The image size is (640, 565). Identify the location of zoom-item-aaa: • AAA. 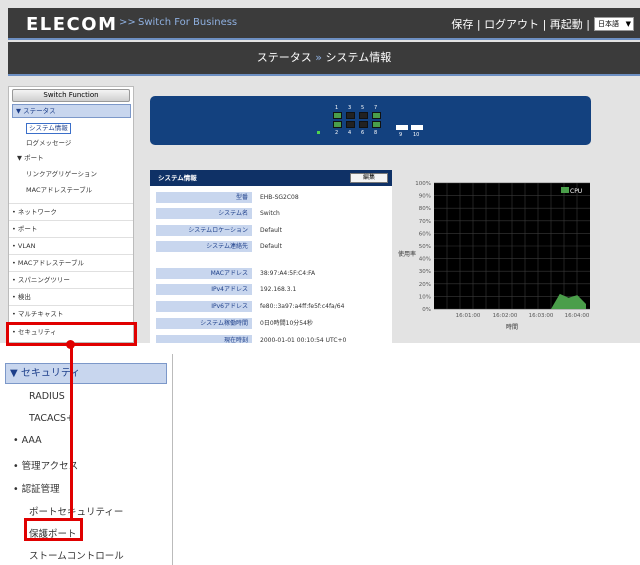
(27, 440).